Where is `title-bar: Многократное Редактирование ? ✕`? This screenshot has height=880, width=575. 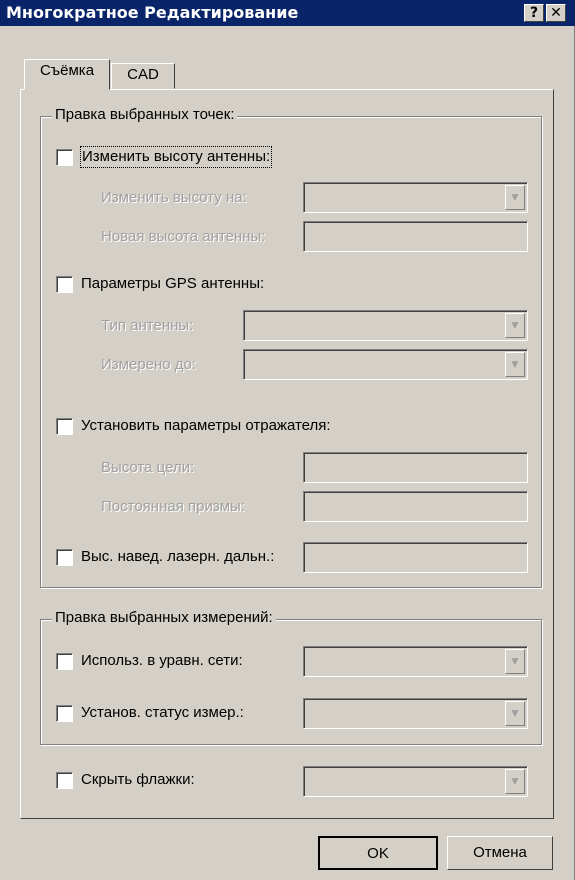
title-bar: Многократное Редактирование ? ✕ is located at coordinates (287, 13).